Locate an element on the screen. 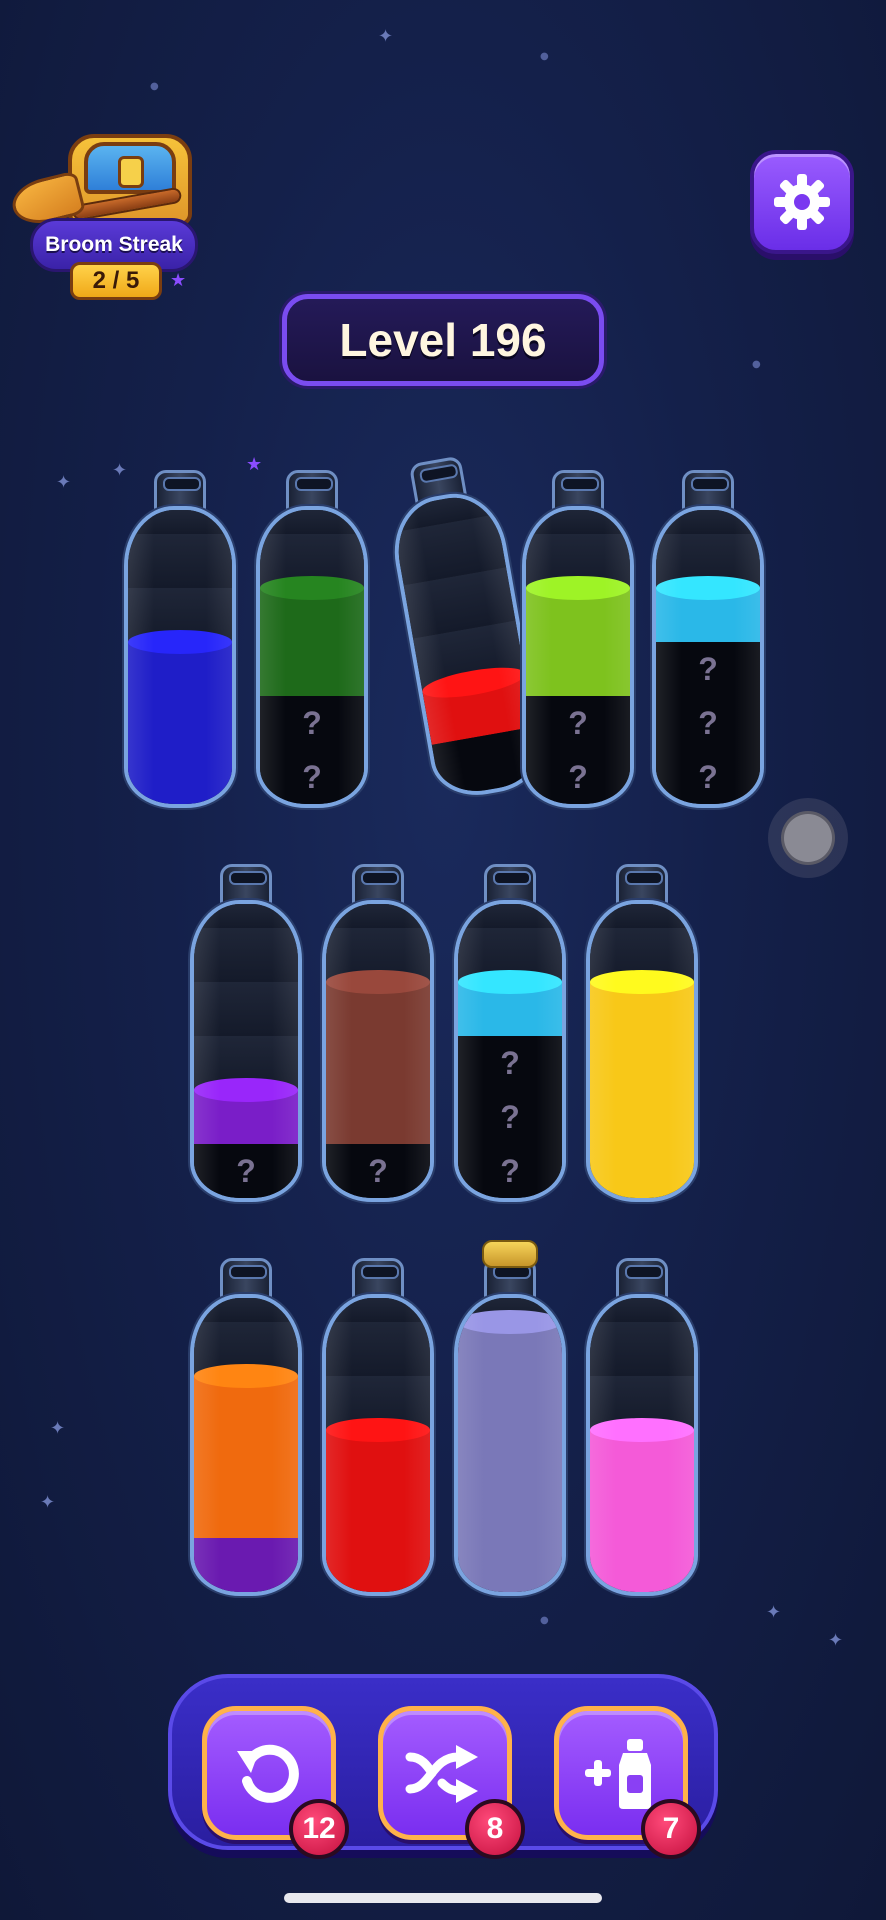 The height and width of the screenshot is (1920, 886). streak-title: Broom Streak is located at coordinates (114, 244).